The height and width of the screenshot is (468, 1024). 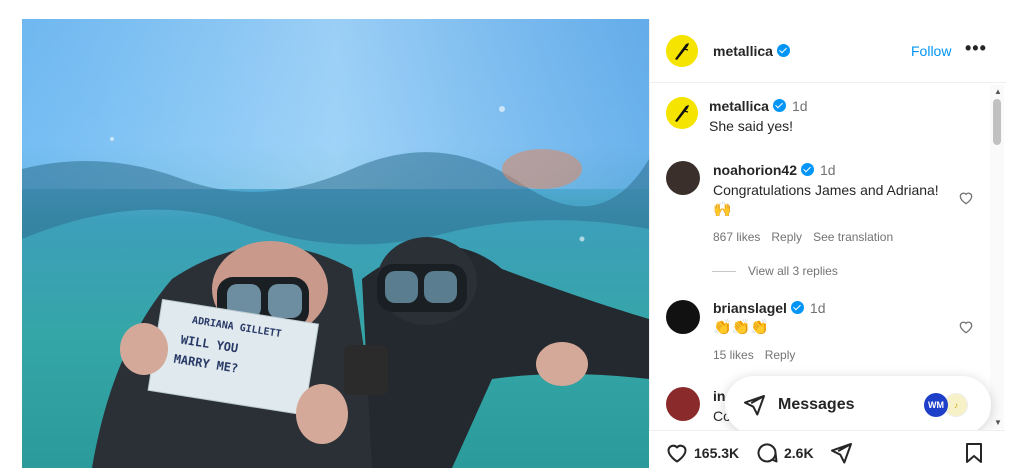 What do you see at coordinates (998, 91) in the screenshot?
I see `scroll-up-arrow-icon: ▲` at bounding box center [998, 91].